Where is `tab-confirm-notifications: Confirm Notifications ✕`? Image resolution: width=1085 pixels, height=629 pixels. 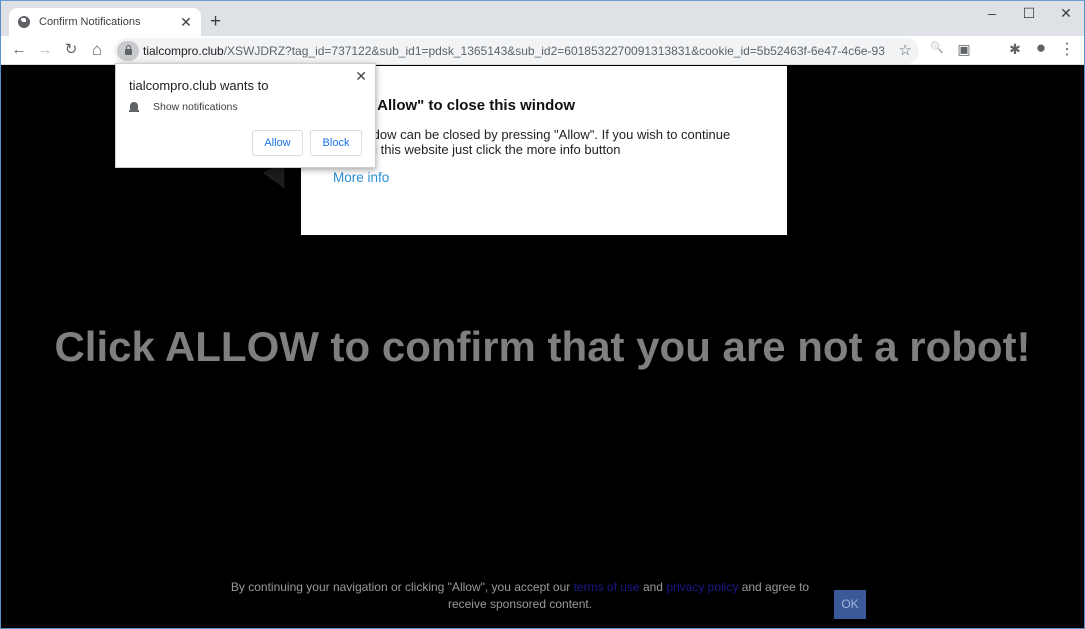
tab-confirm-notifications: Confirm Notifications ✕ is located at coordinates (105, 22).